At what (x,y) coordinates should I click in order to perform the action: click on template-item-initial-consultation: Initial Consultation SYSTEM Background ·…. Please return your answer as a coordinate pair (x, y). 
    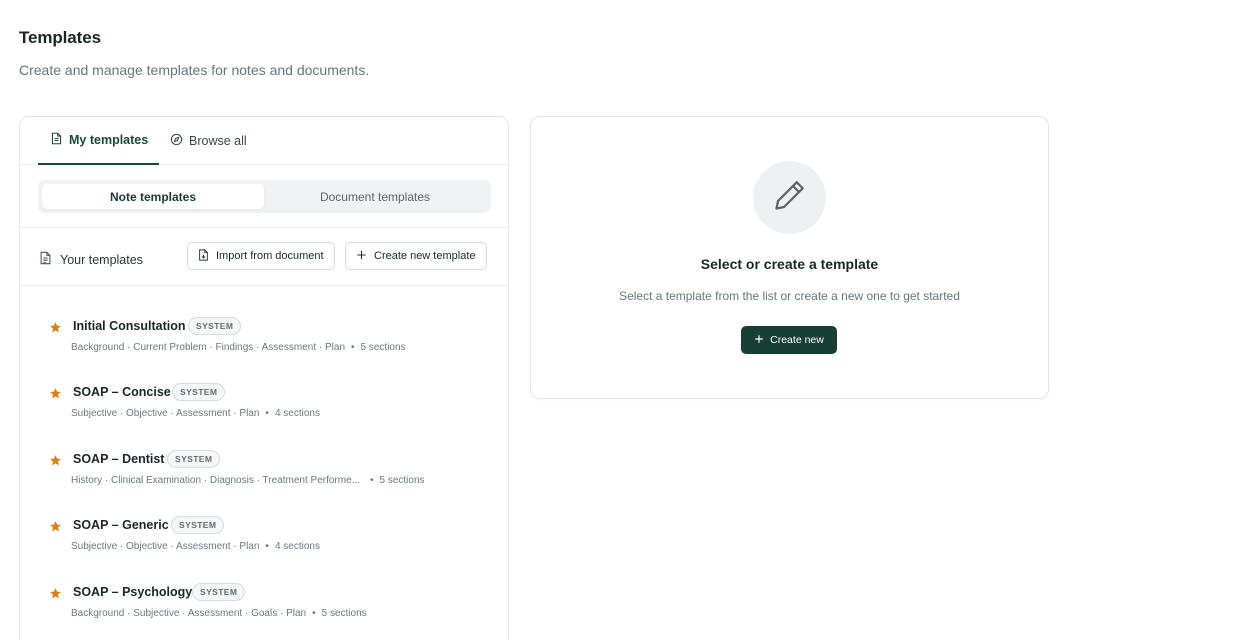
    Looking at the image, I should click on (264, 342).